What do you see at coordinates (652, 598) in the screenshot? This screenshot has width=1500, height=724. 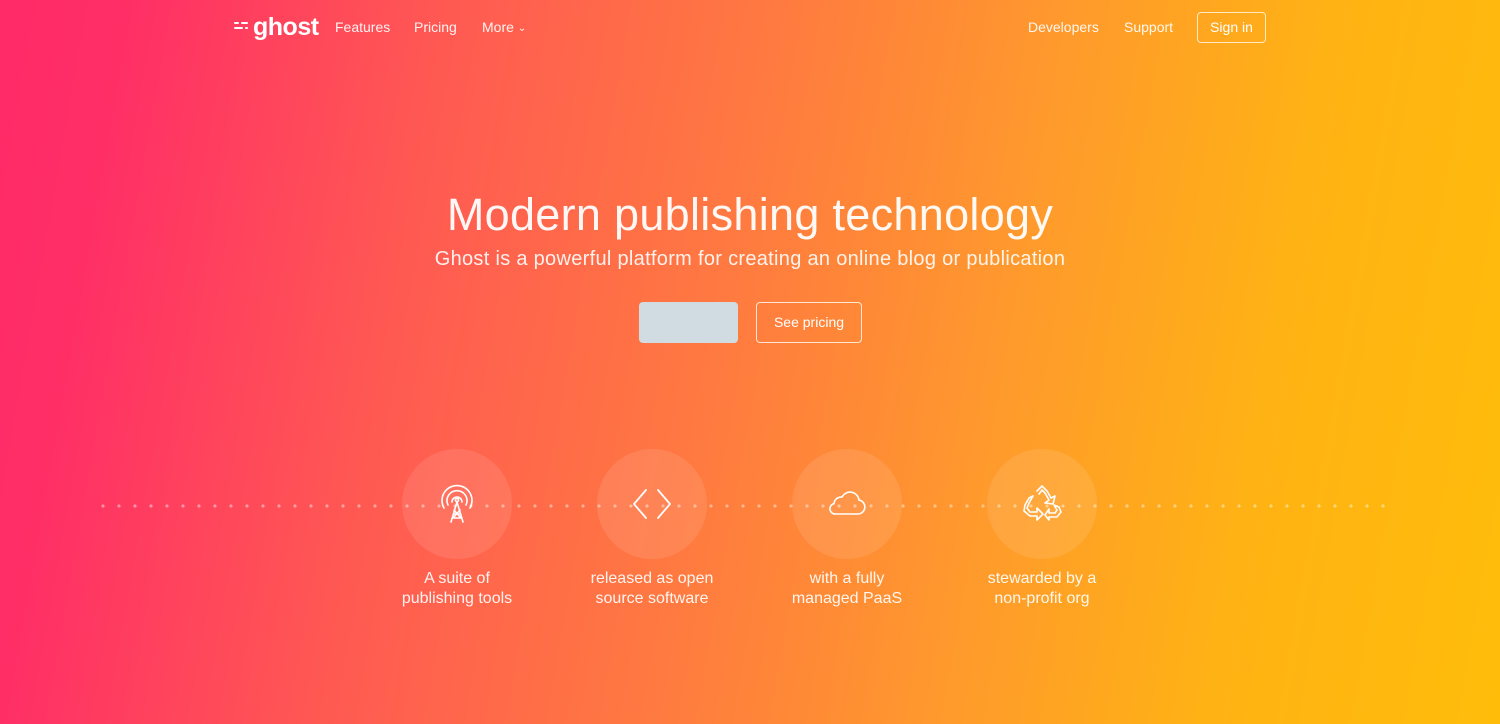 I see `feature-caption-line2: source software` at bounding box center [652, 598].